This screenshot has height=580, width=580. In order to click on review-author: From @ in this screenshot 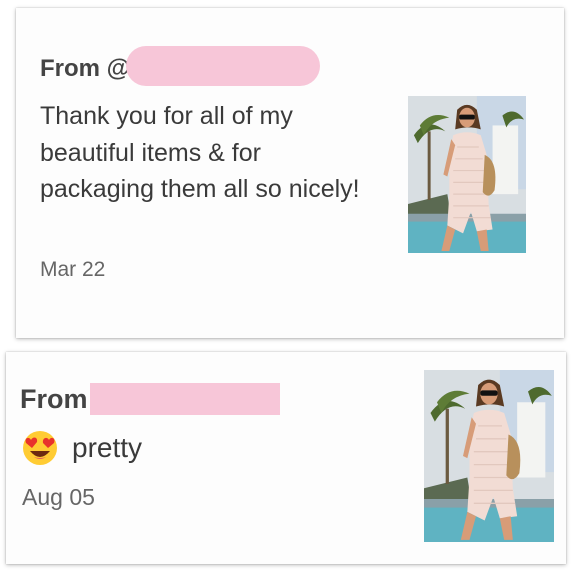, I will do `click(180, 66)`.